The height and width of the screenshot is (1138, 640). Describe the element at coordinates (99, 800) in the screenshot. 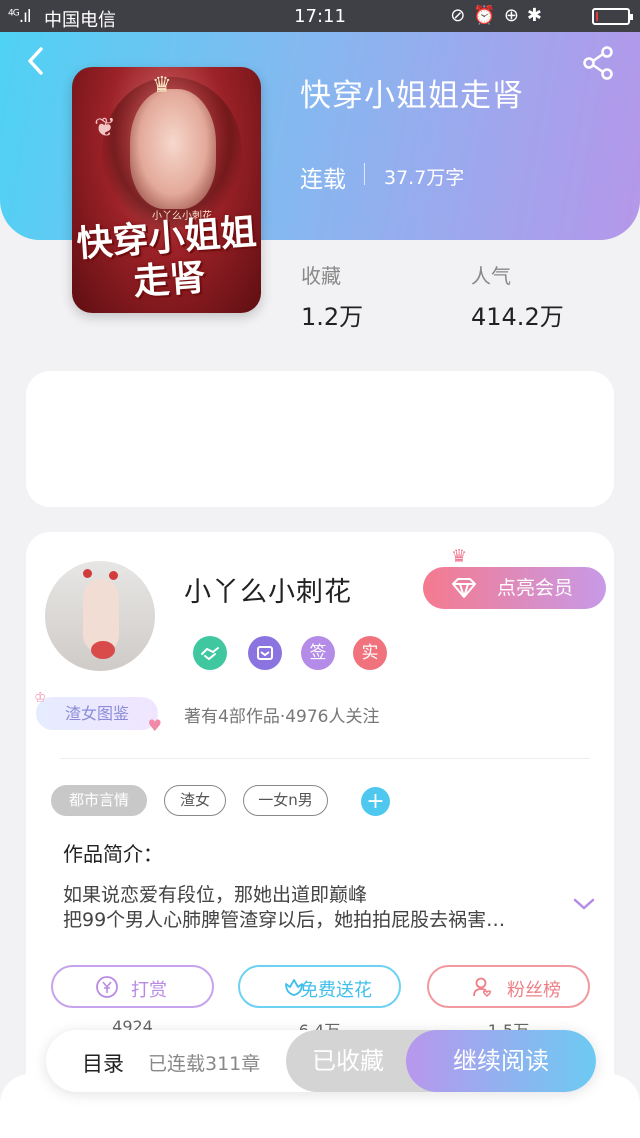

I see `tag-genre: 都市言情` at that location.